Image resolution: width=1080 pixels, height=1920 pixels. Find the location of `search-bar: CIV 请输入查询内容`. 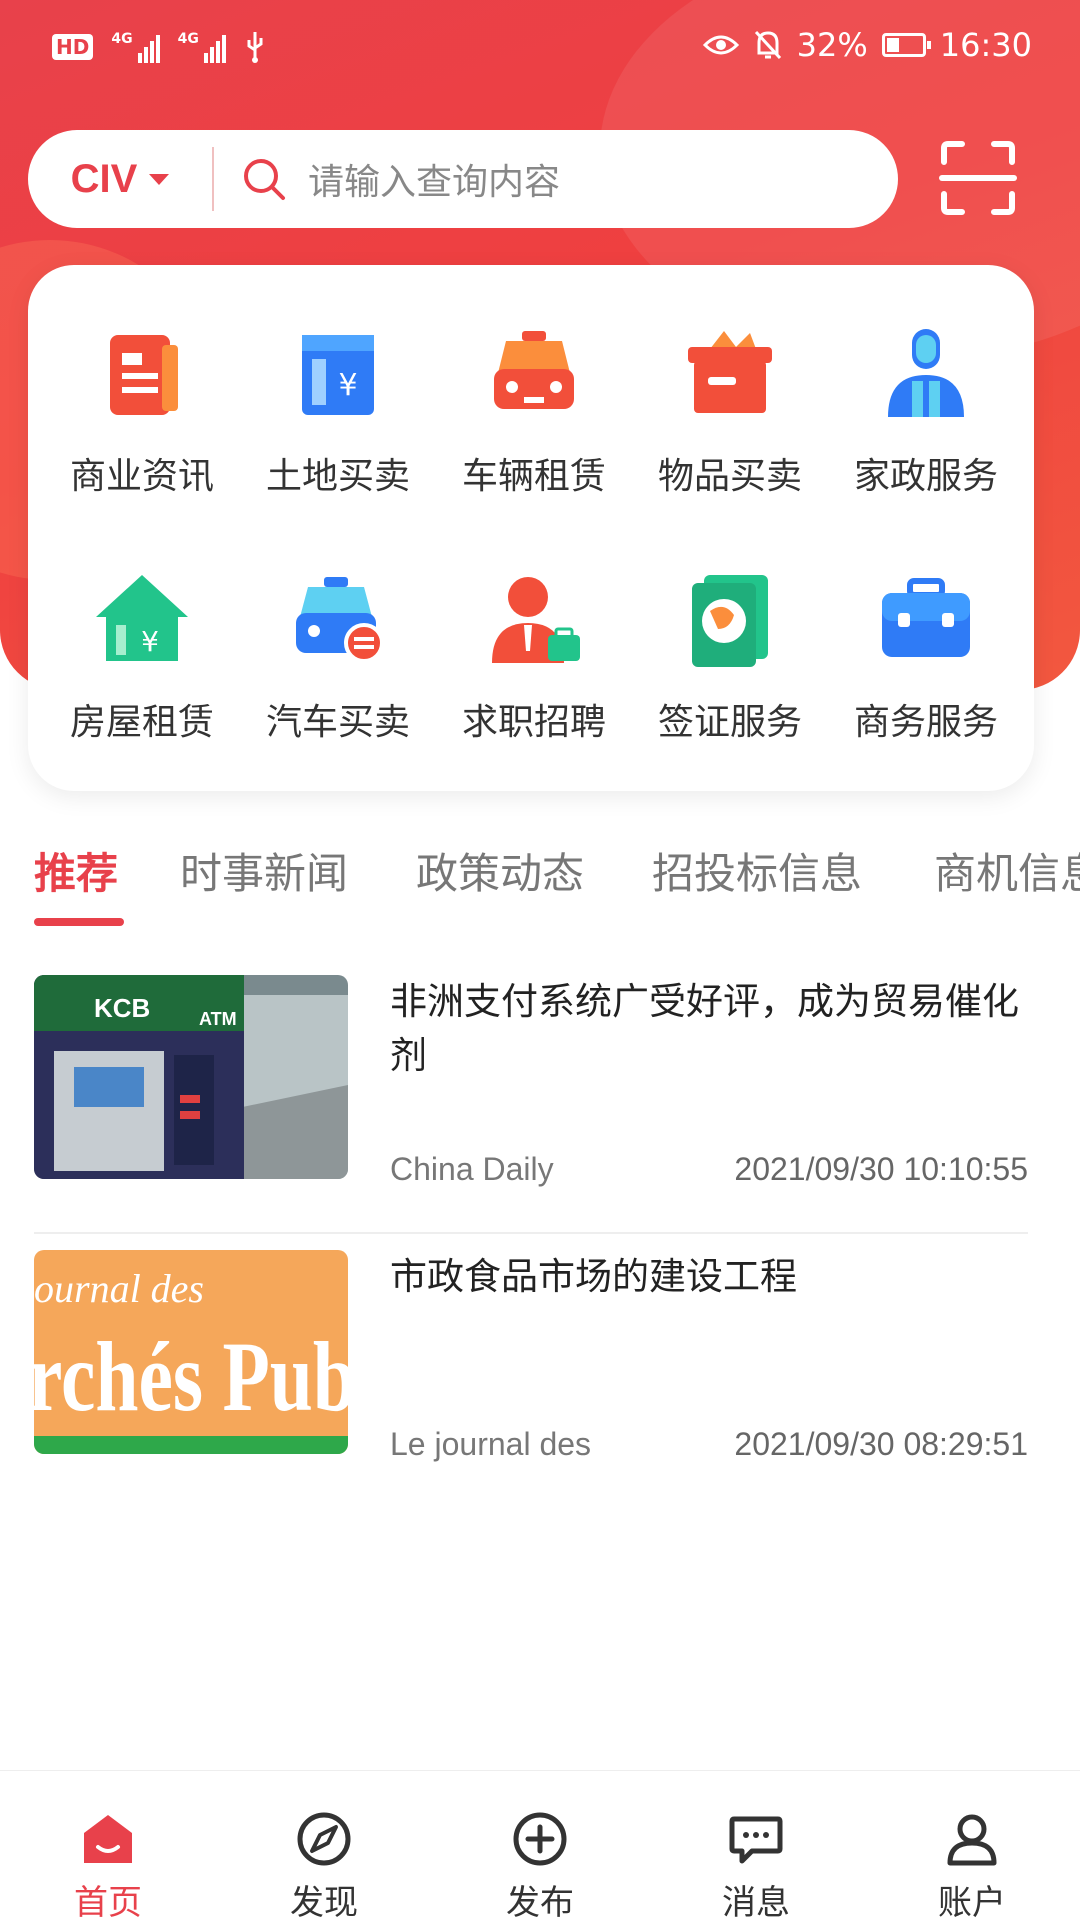

search-bar: CIV 请输入查询内容 is located at coordinates (463, 179).